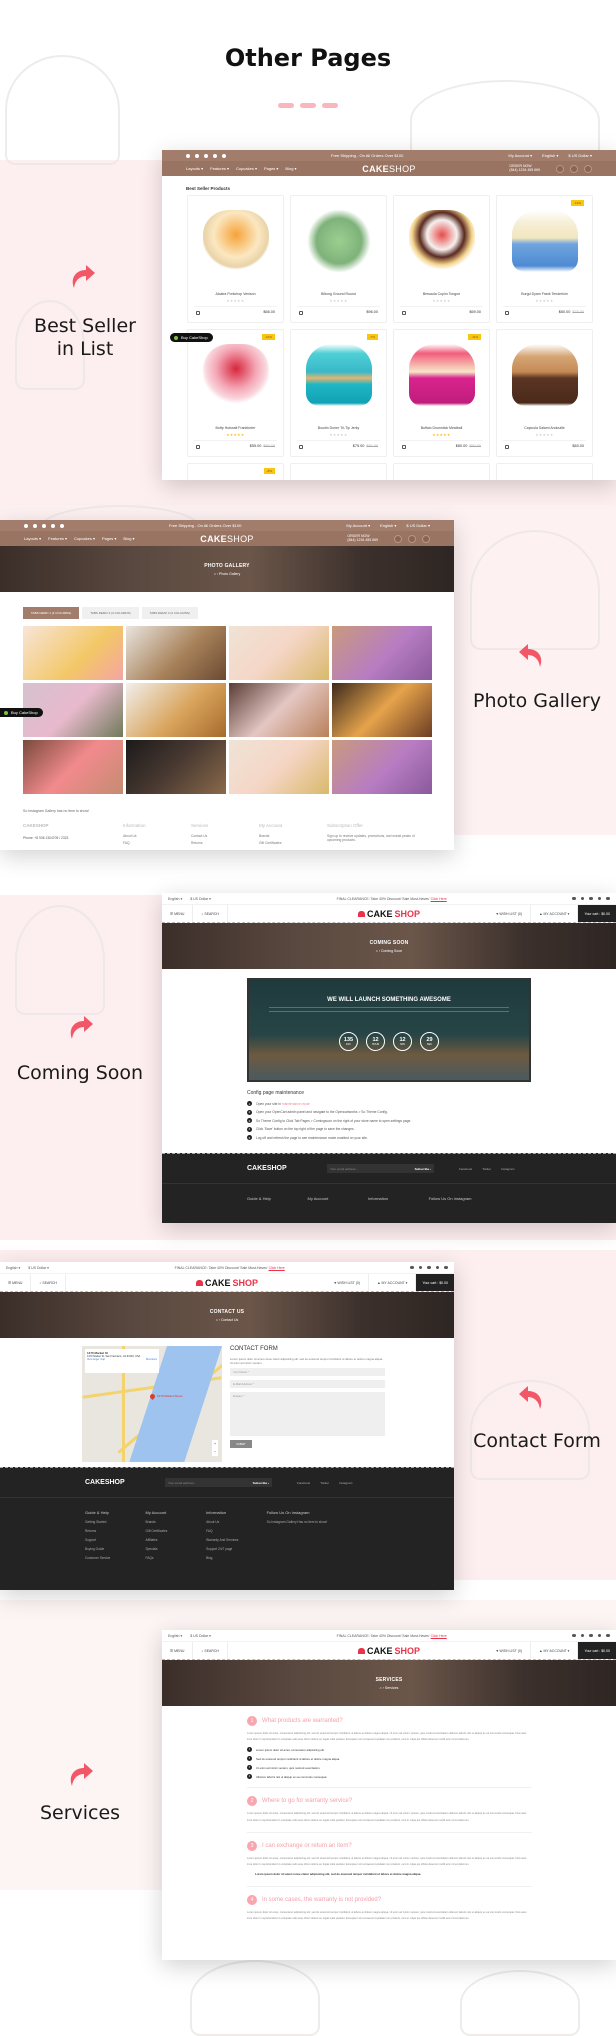 The width and height of the screenshot is (616, 2036). I want to click on product-name: Capicola Salami Andouille, so click(544, 428).